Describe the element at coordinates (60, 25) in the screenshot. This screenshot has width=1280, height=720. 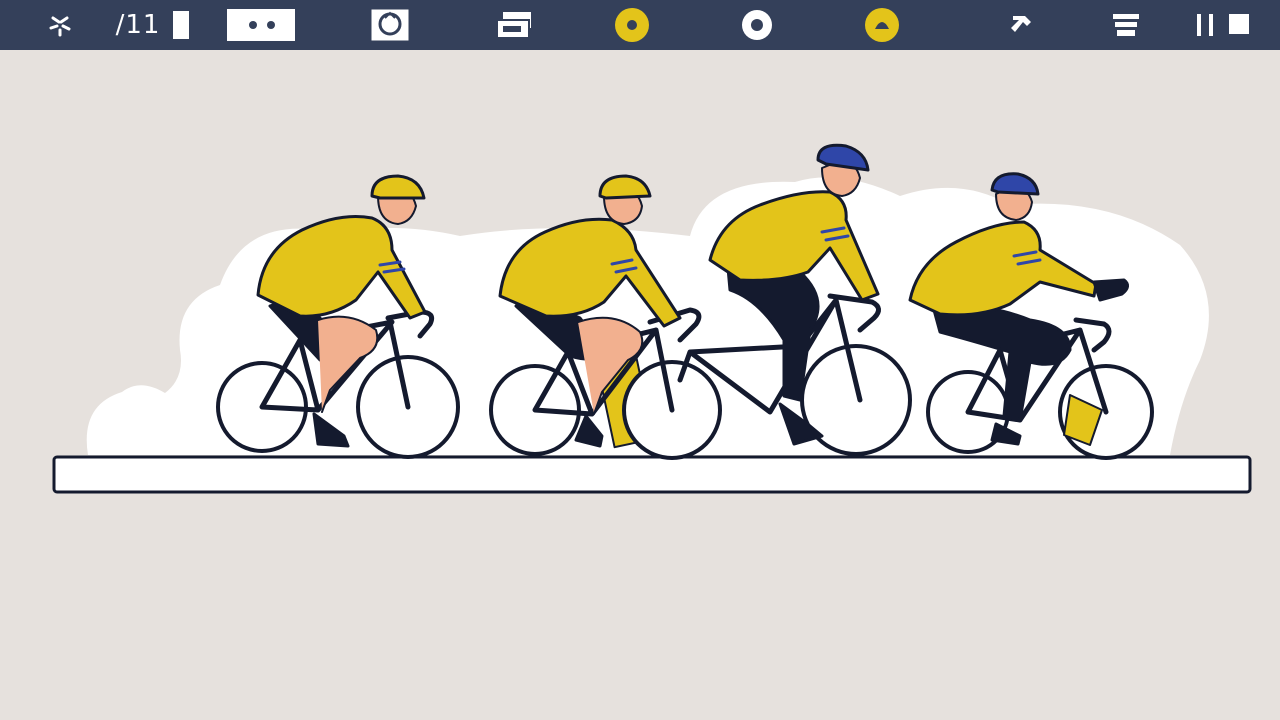
I see `sparkle-icon` at that location.